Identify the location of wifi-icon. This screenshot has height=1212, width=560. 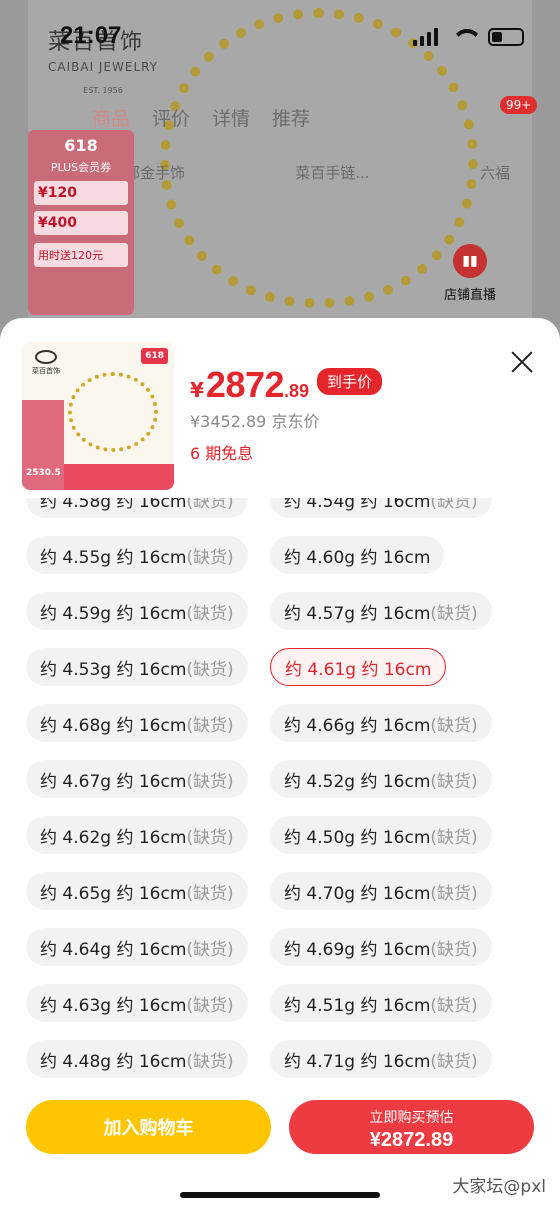
(463, 37).